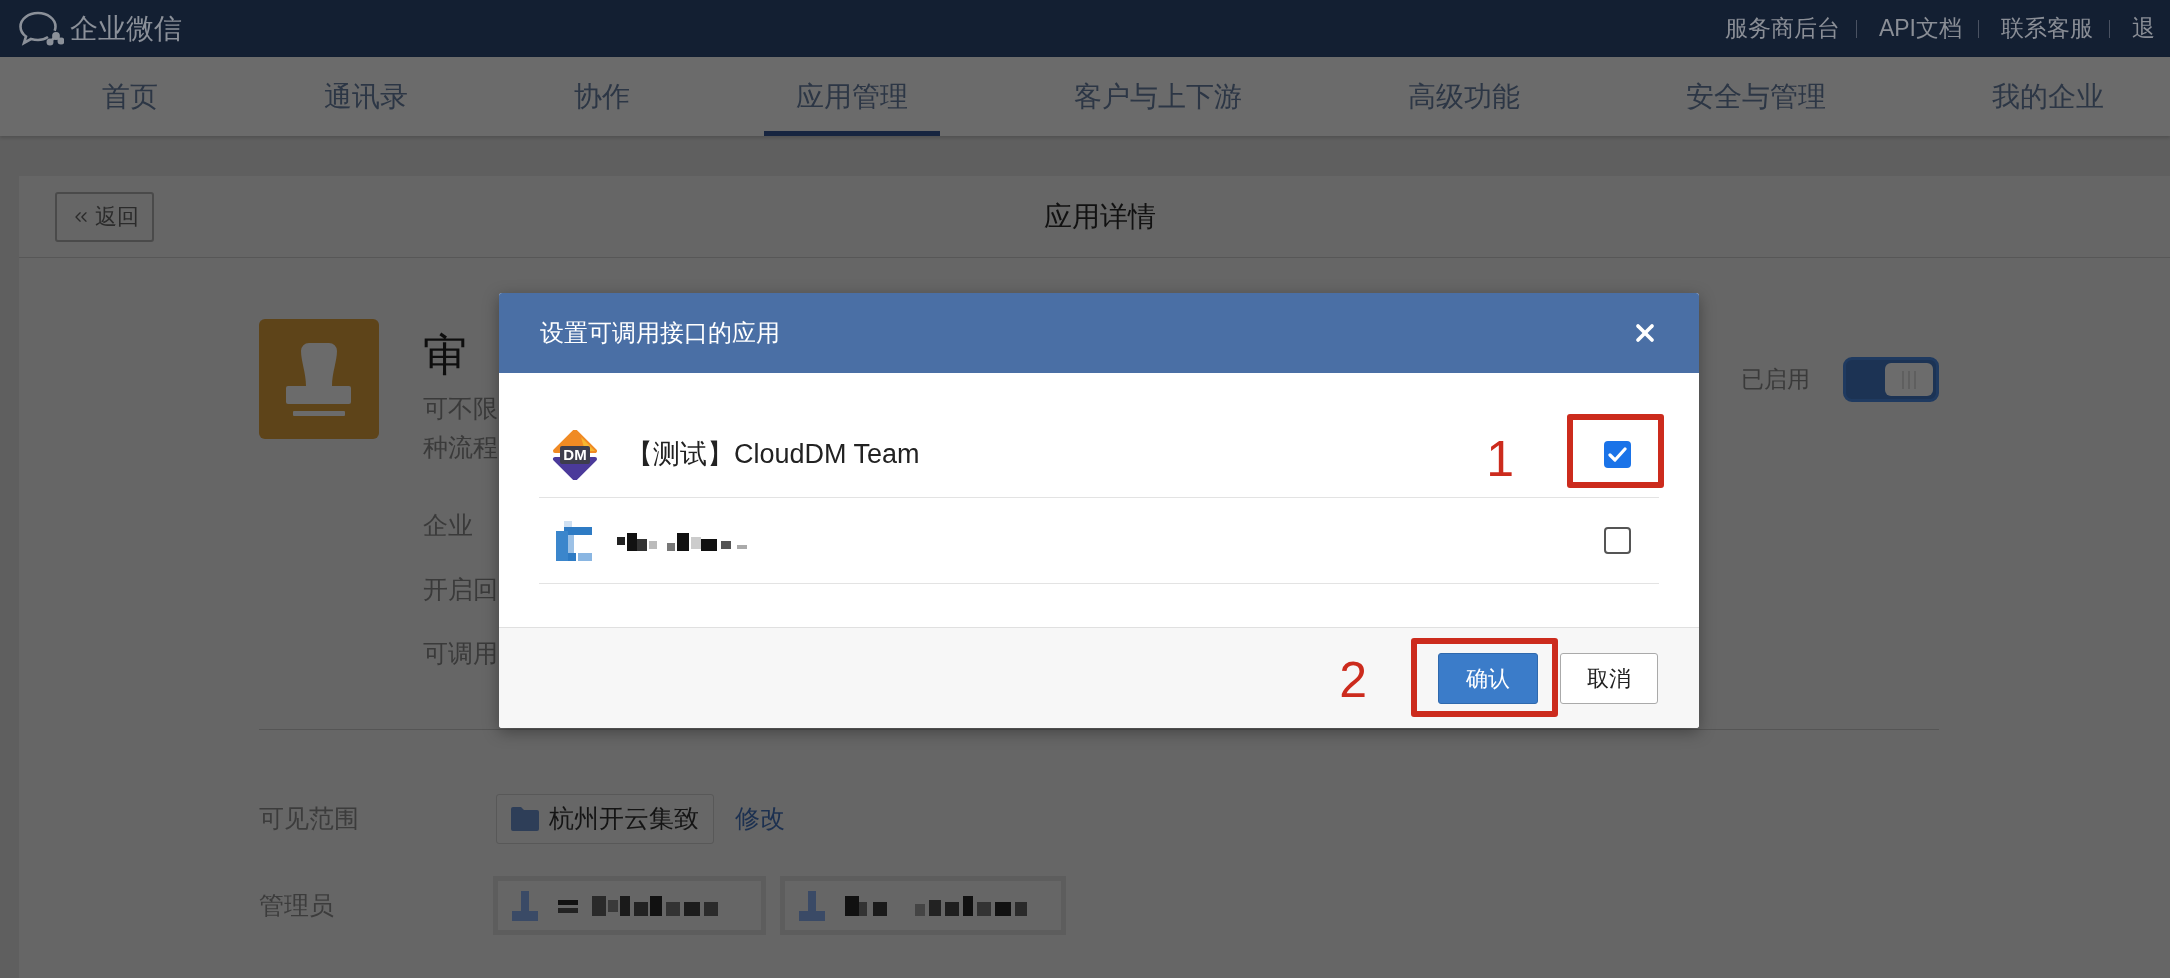 The image size is (2170, 978). What do you see at coordinates (624, 819) in the screenshot?
I see `department-name: 杭州开云集致` at bounding box center [624, 819].